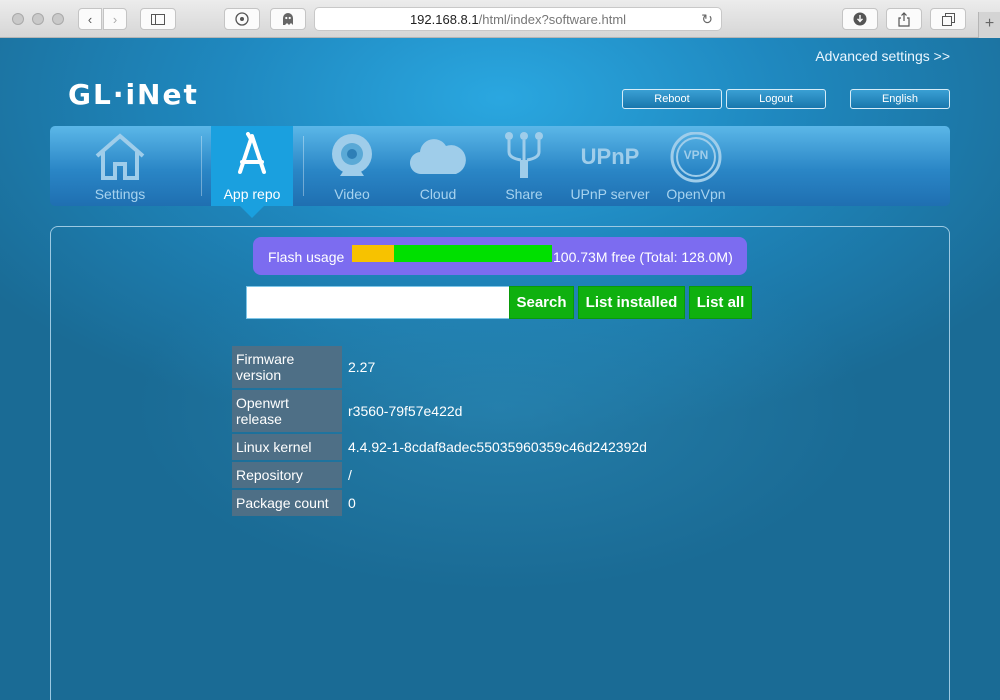  Describe the element at coordinates (287, 447) in the screenshot. I see `linux-kernel-label: Linux kernel` at that location.